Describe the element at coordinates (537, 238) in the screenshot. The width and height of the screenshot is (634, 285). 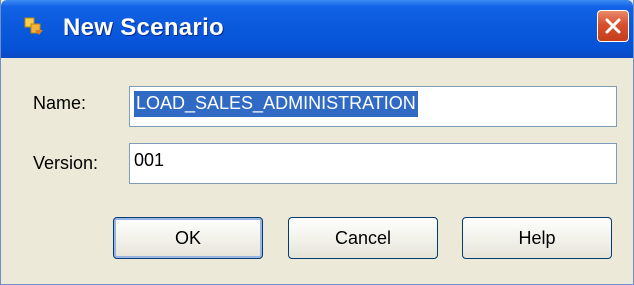
I see `help-button: Help` at that location.